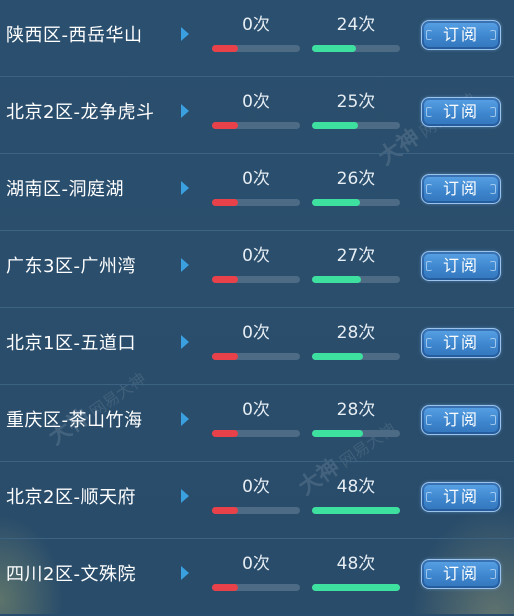  I want to click on server-name: 陕西区-西岳华山, so click(74, 35).